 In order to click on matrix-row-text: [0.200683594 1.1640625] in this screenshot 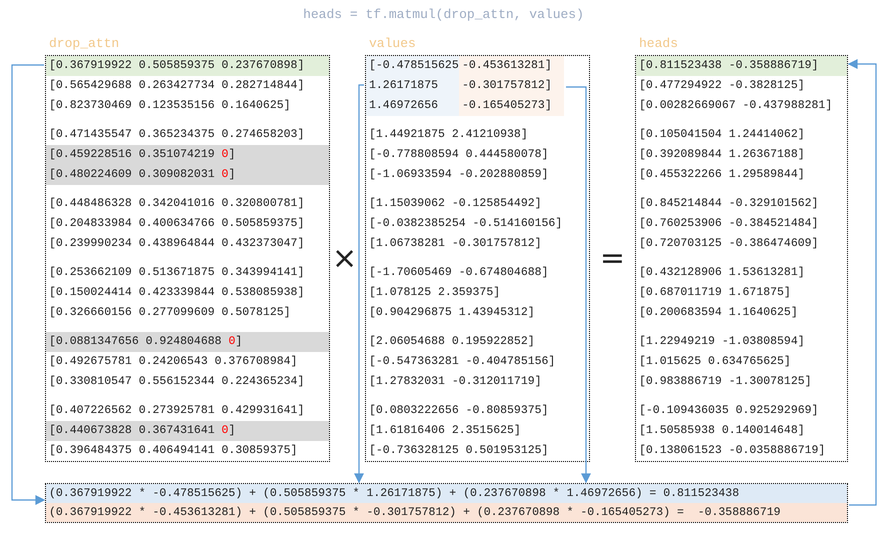, I will do `click(718, 313)`.